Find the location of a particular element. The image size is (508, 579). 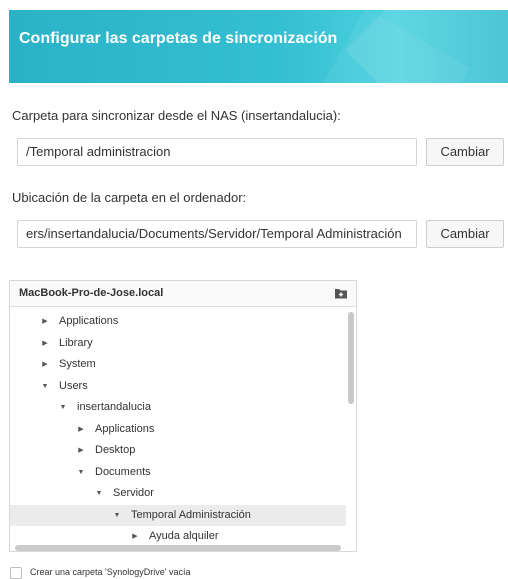

tree-item-label: insertandalucia is located at coordinates (114, 407).